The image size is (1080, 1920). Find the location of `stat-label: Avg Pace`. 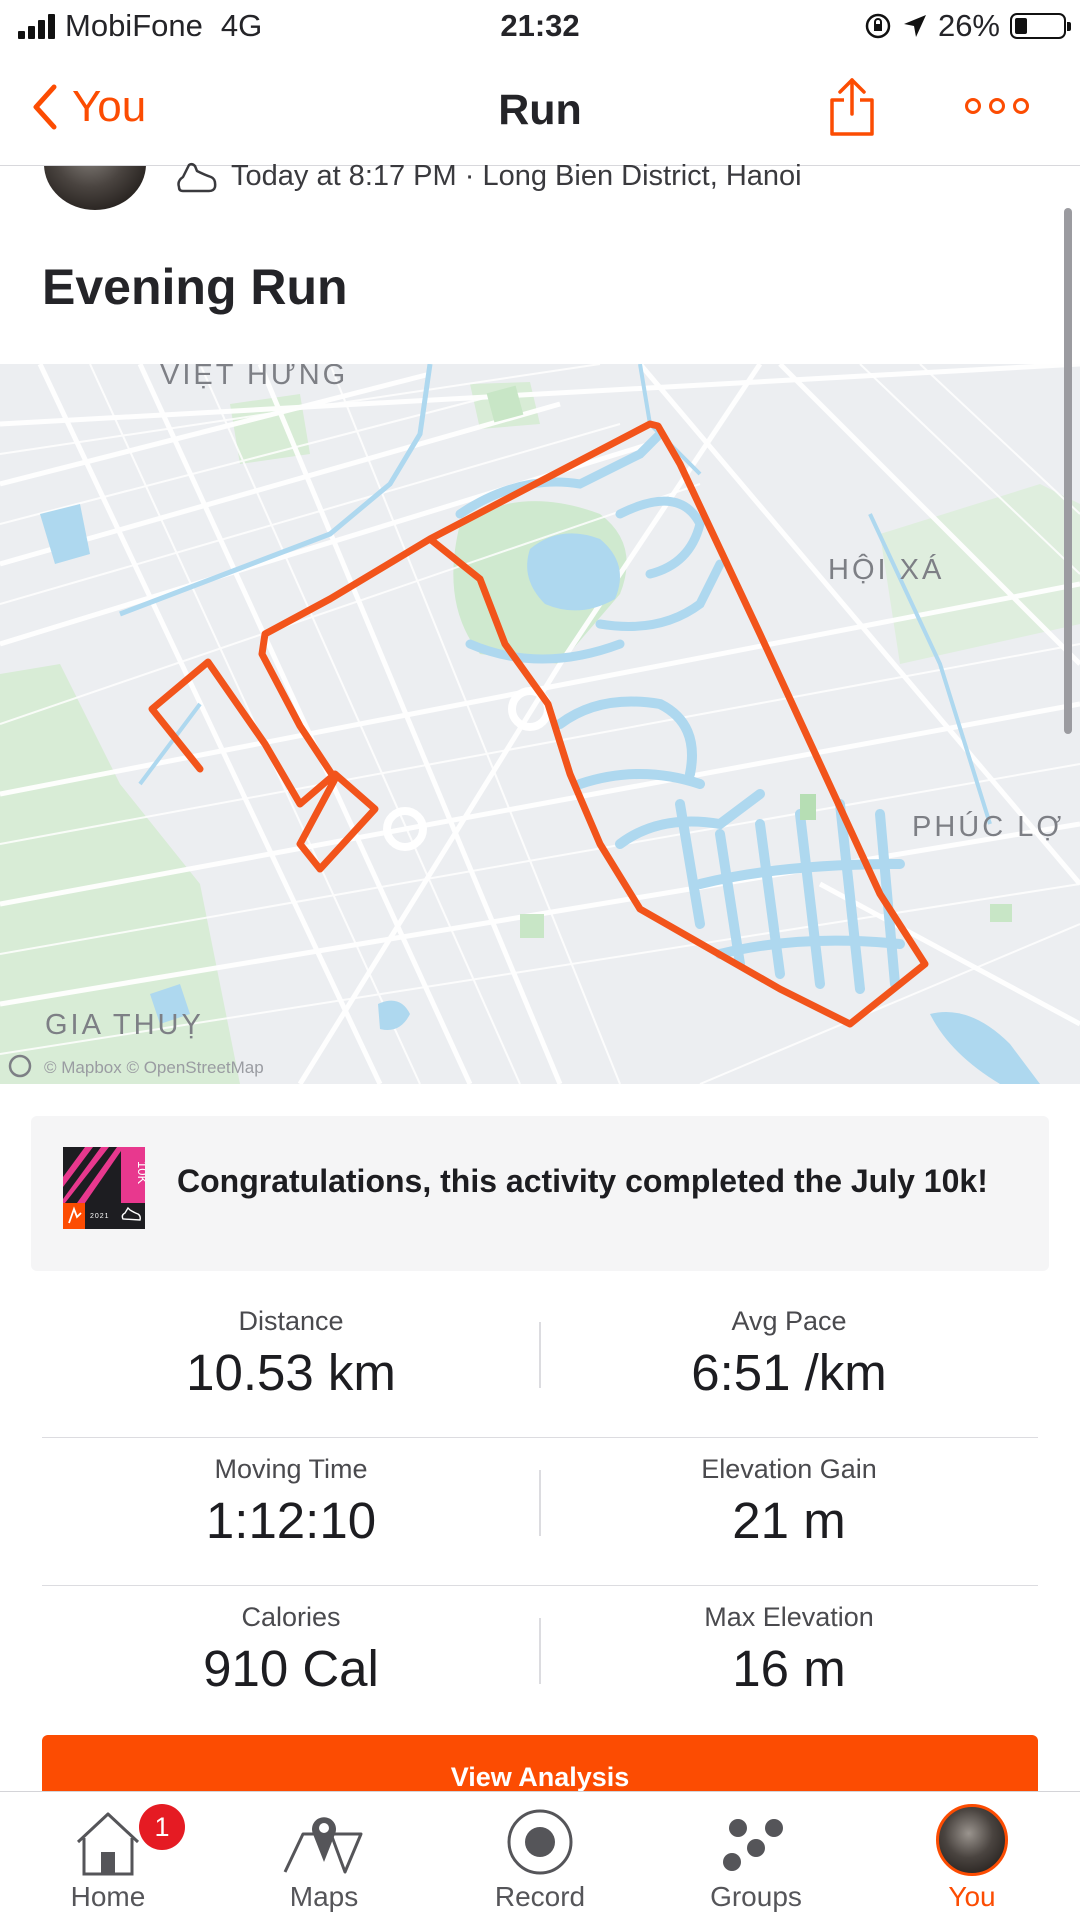

stat-label: Avg Pace is located at coordinates (789, 1321).